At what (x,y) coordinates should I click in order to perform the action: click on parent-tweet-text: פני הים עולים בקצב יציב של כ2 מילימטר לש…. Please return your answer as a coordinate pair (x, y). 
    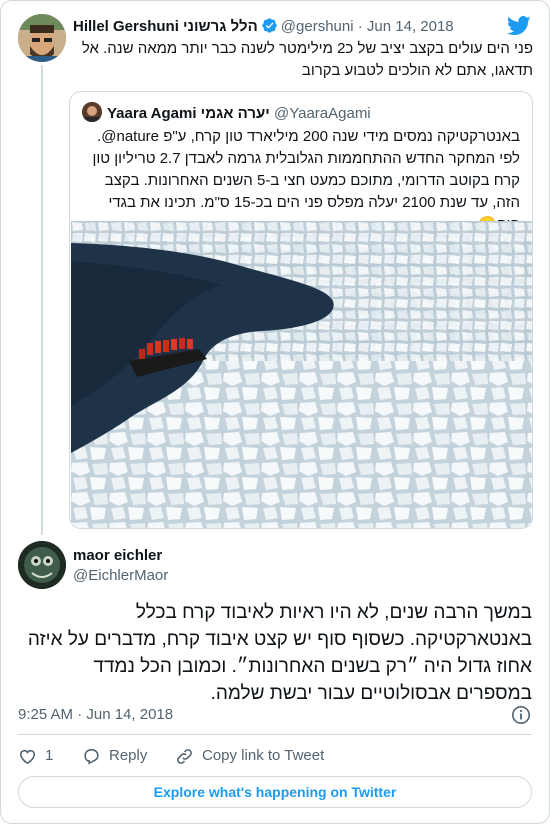
    Looking at the image, I should click on (307, 59).